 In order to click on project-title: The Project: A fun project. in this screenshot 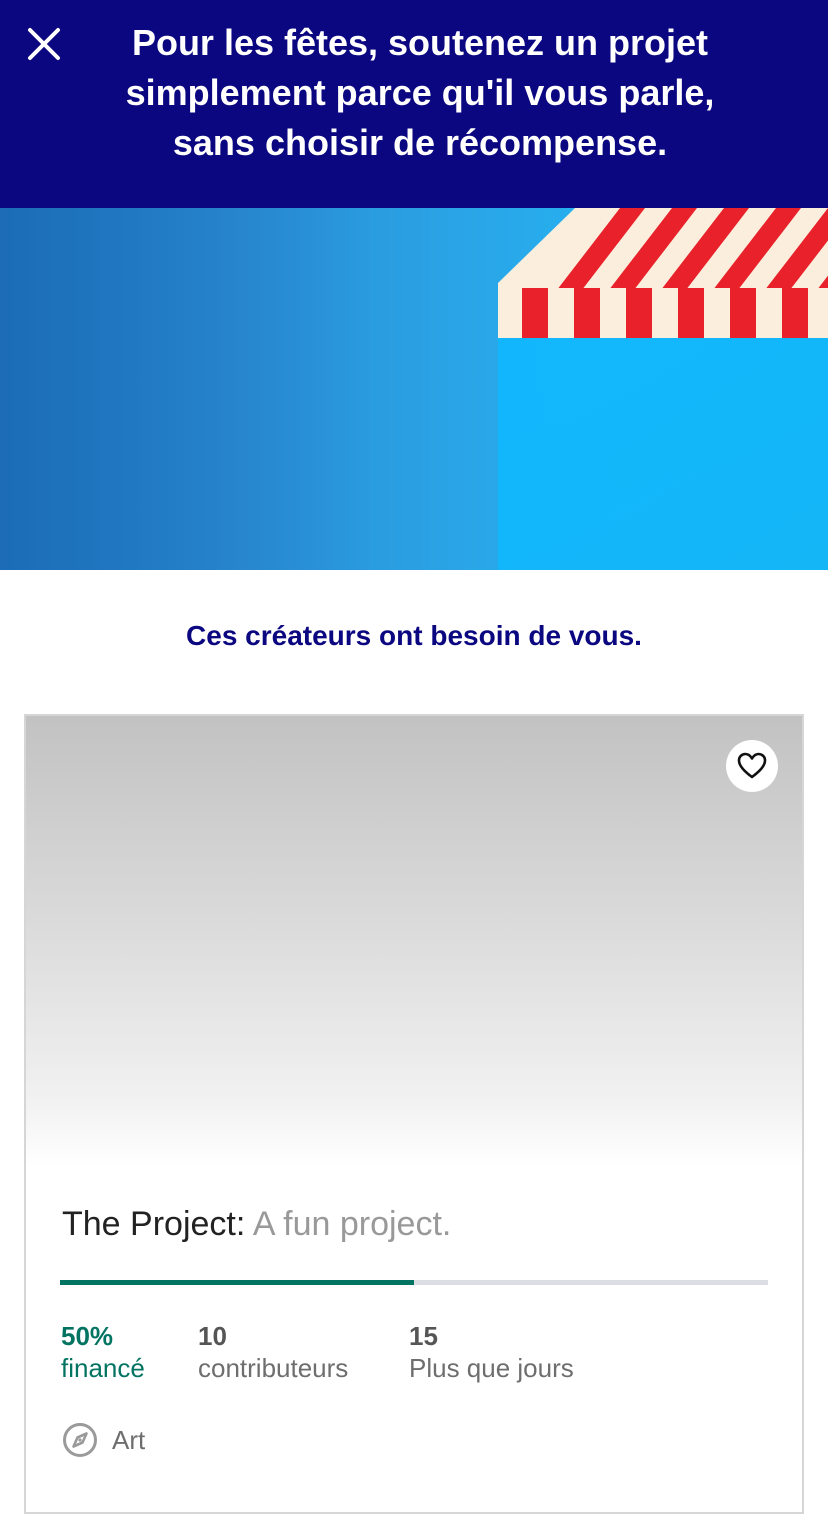, I will do `click(256, 1224)`.